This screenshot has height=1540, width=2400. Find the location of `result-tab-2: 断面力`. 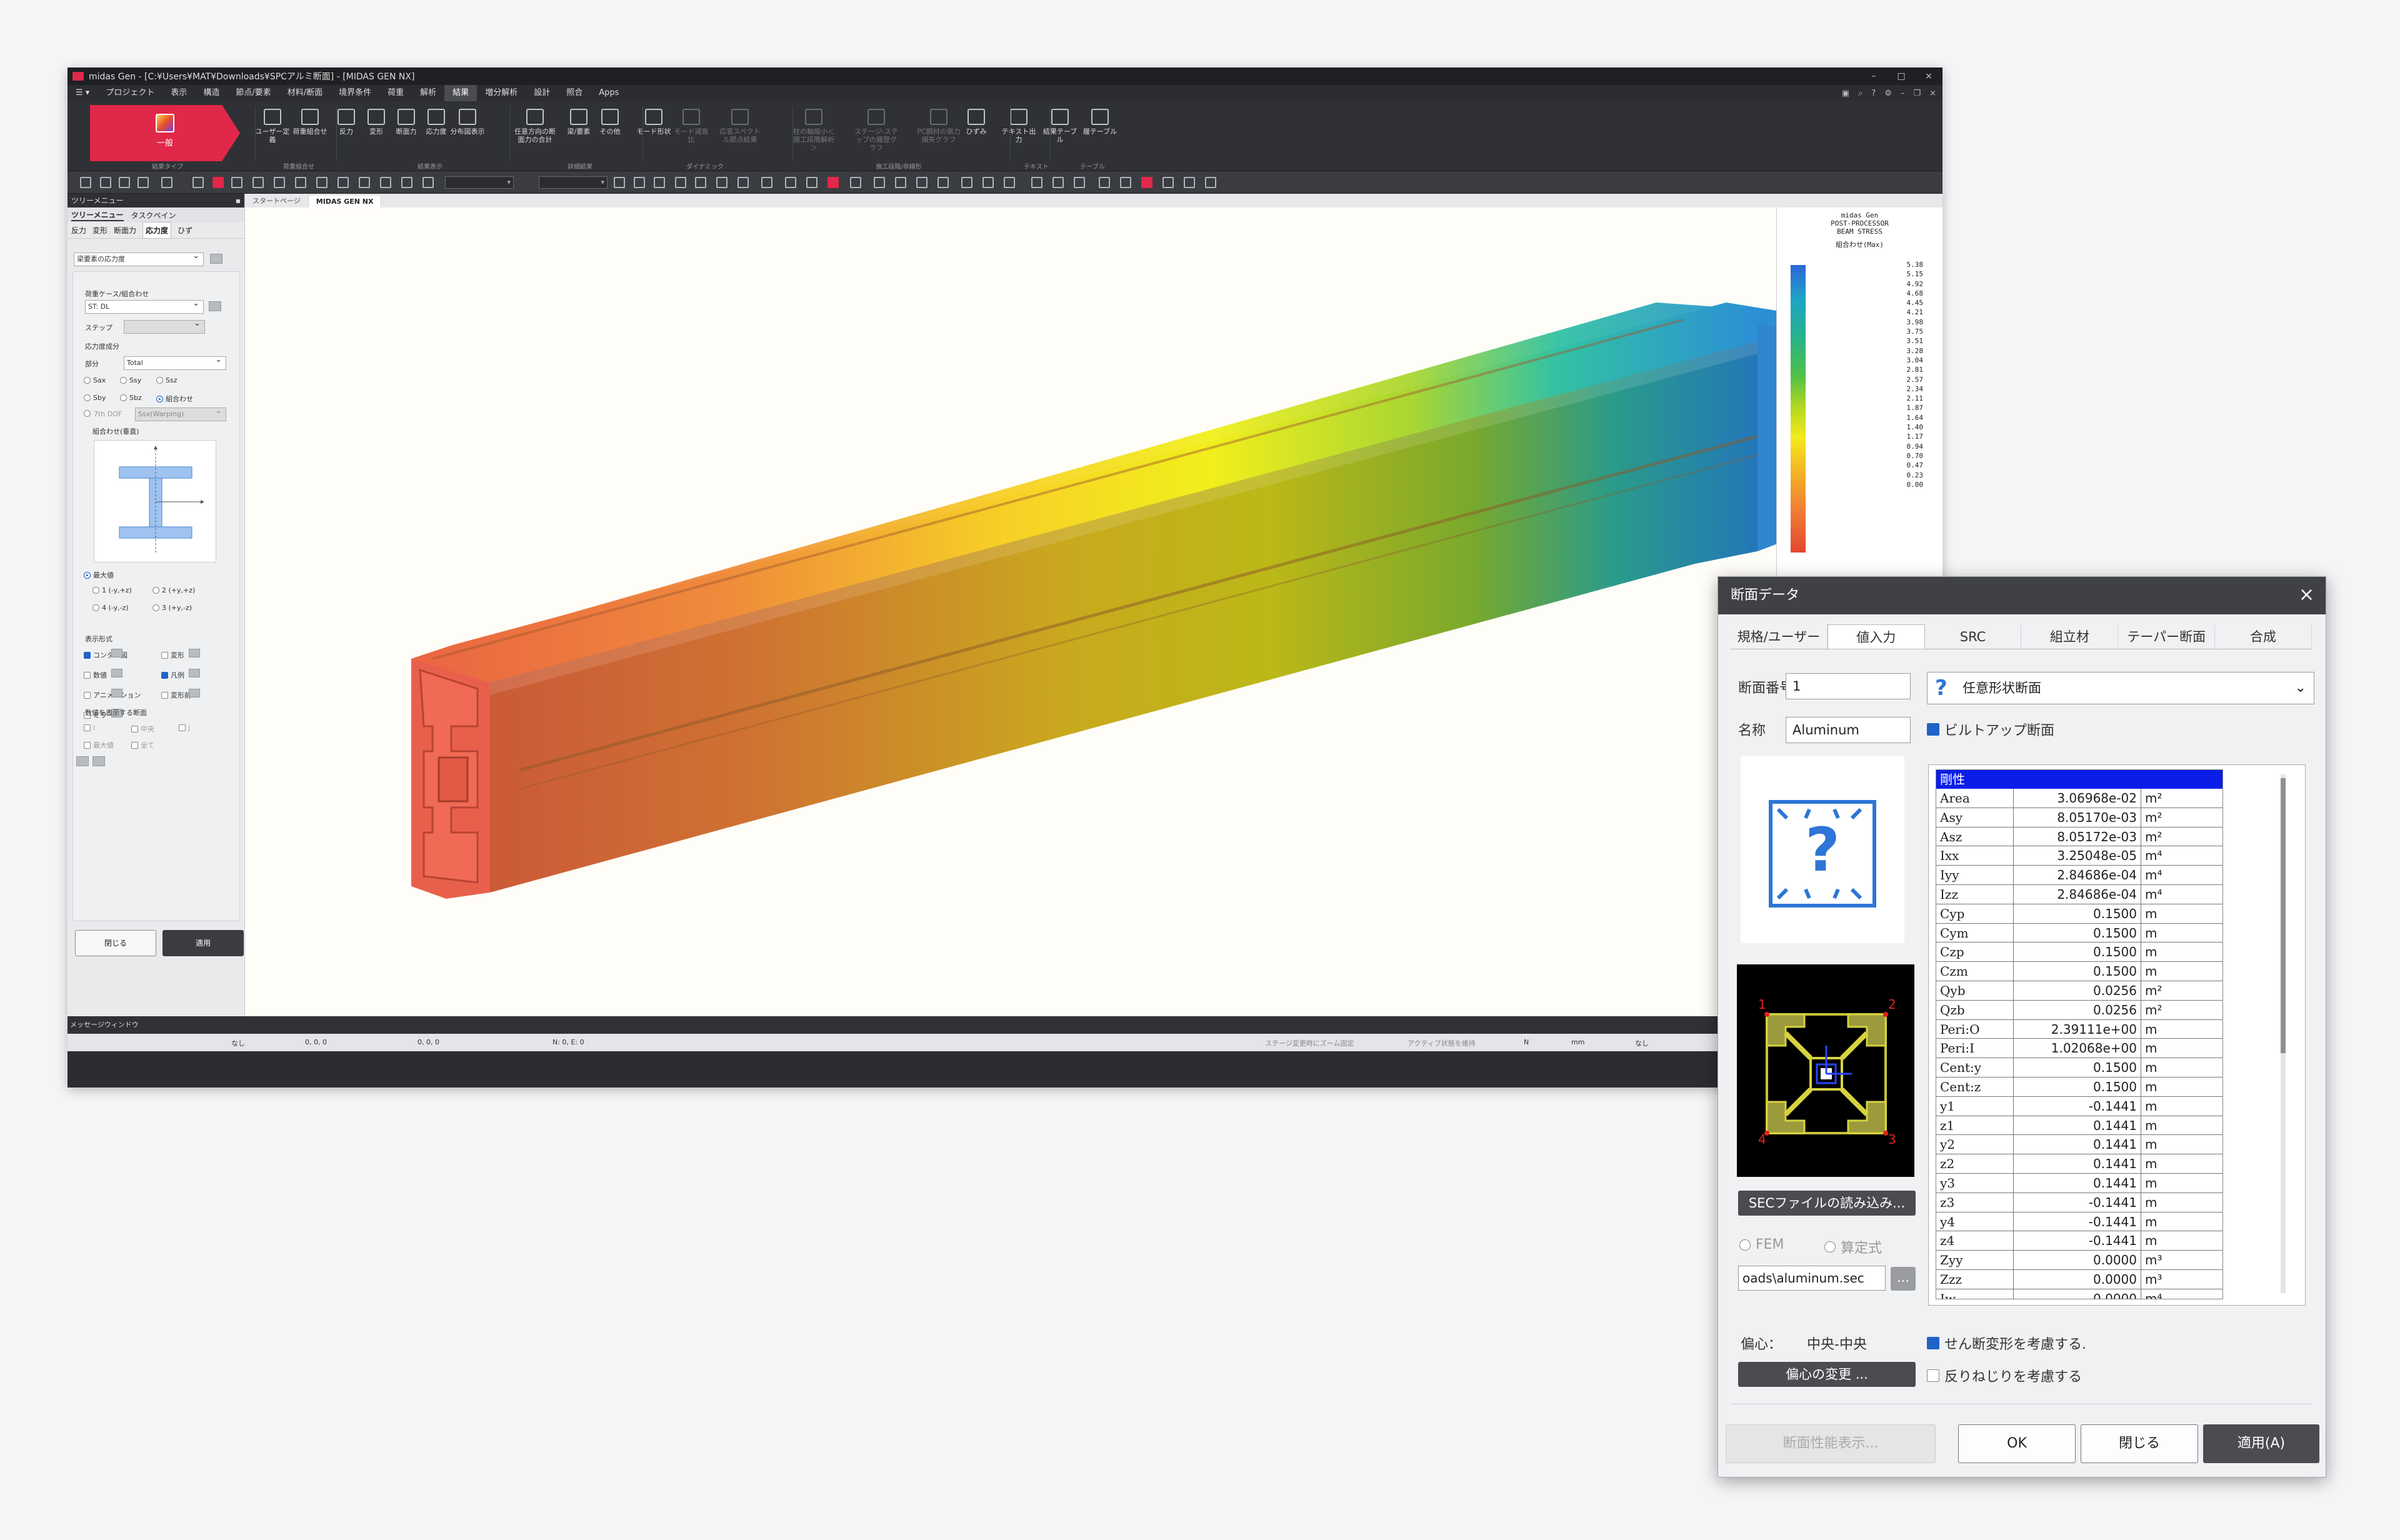

result-tab-2: 断面力 is located at coordinates (125, 230).